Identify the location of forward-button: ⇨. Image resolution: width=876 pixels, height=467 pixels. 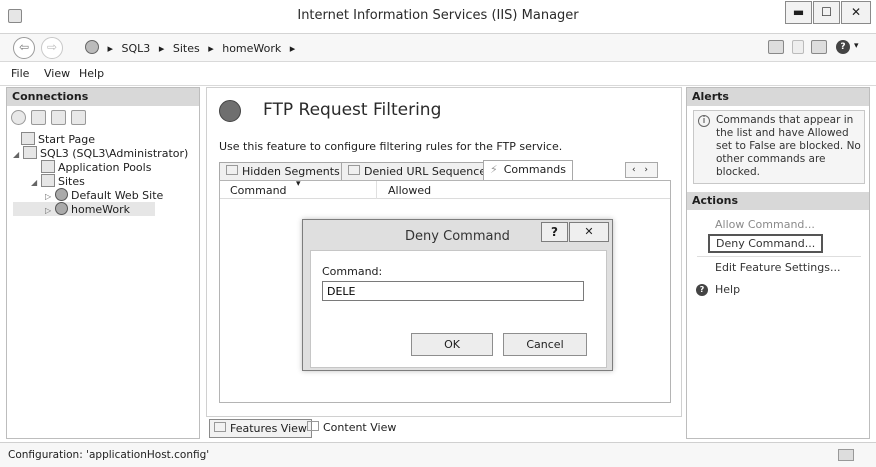
(52, 48).